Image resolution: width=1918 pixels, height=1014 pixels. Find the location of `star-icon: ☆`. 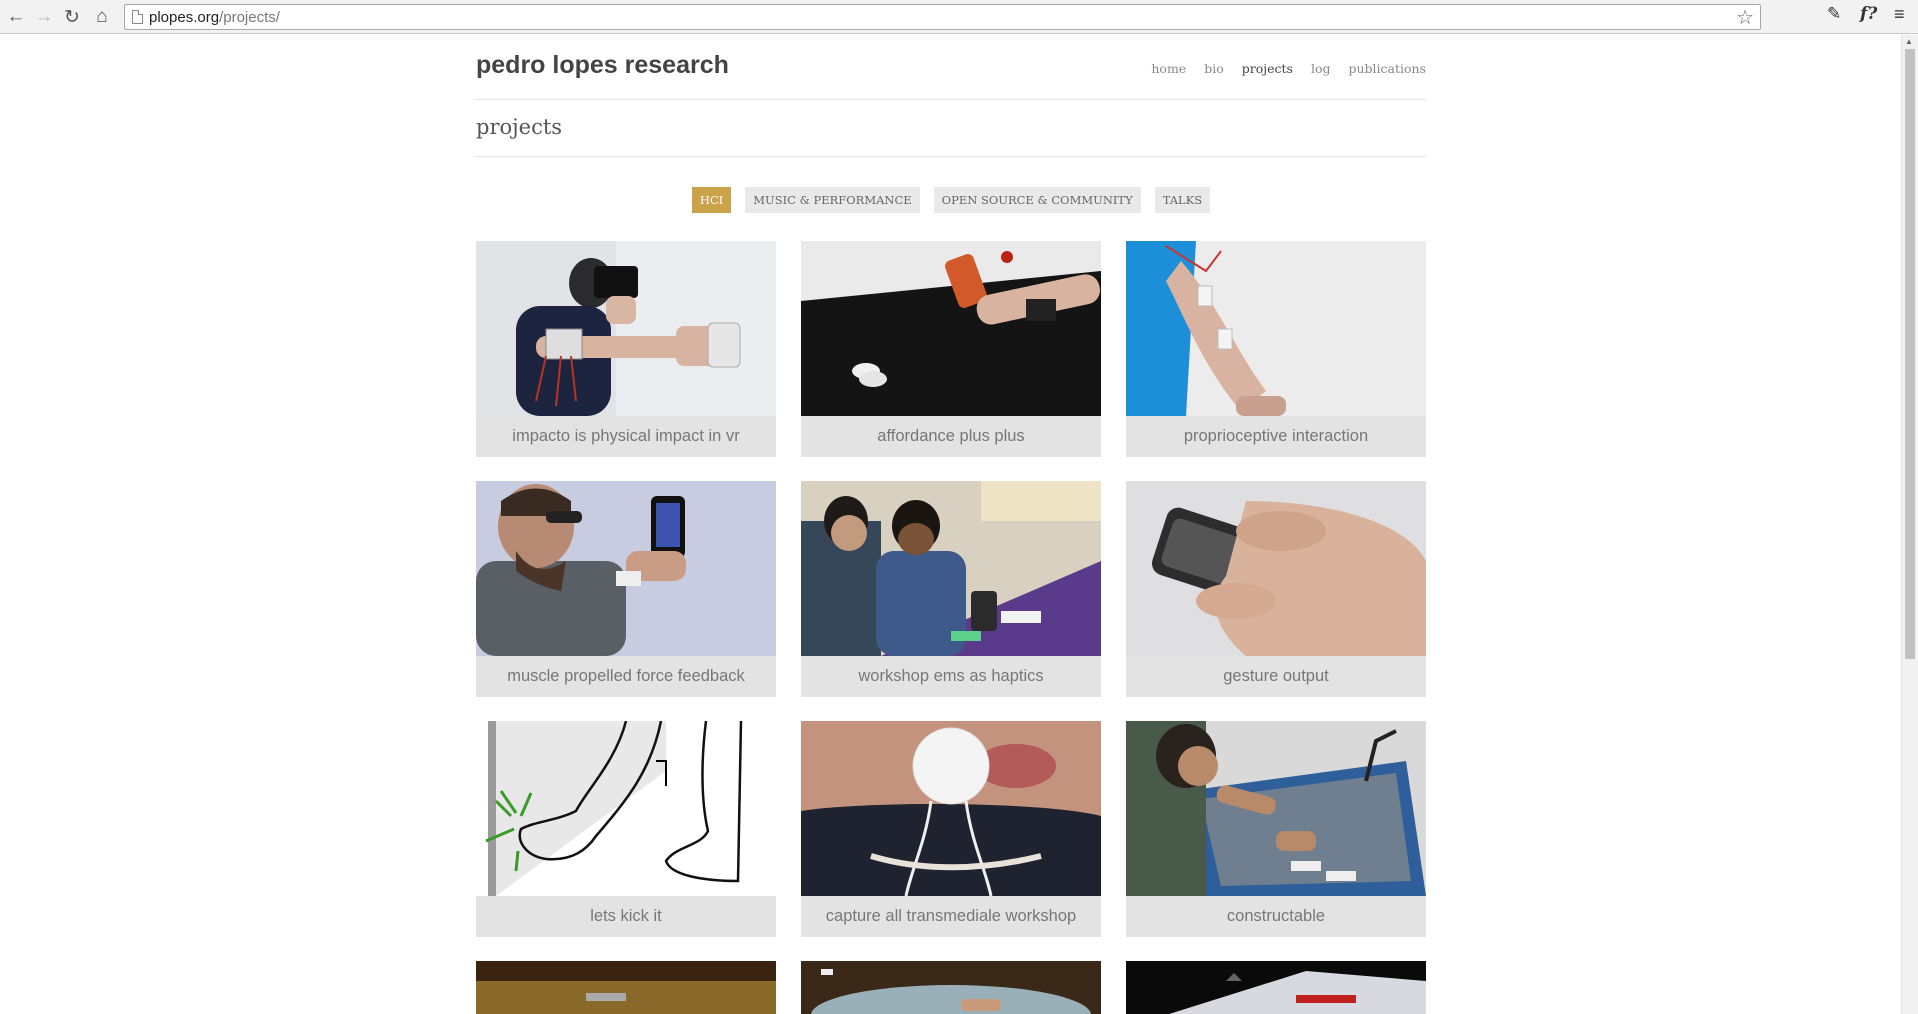

star-icon: ☆ is located at coordinates (1745, 17).